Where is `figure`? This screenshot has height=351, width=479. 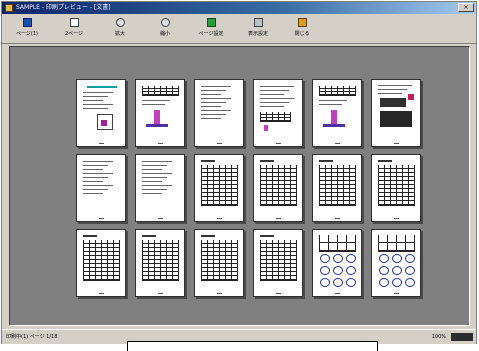 figure is located at coordinates (157, 117).